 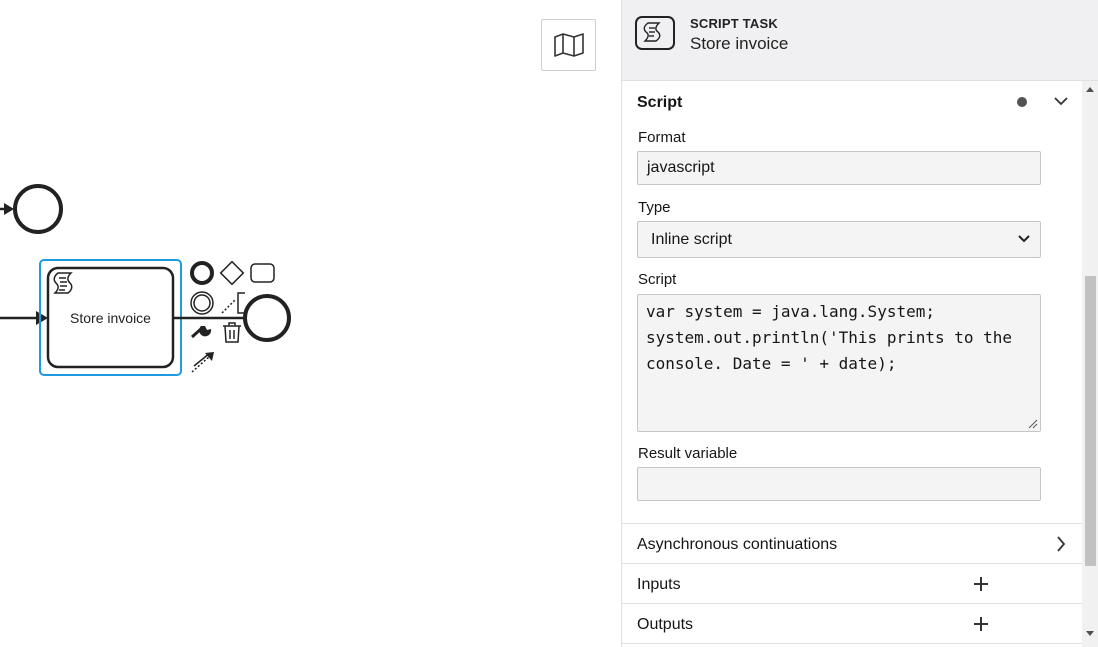 I want to click on minimap-toggle-button, so click(x=568, y=45).